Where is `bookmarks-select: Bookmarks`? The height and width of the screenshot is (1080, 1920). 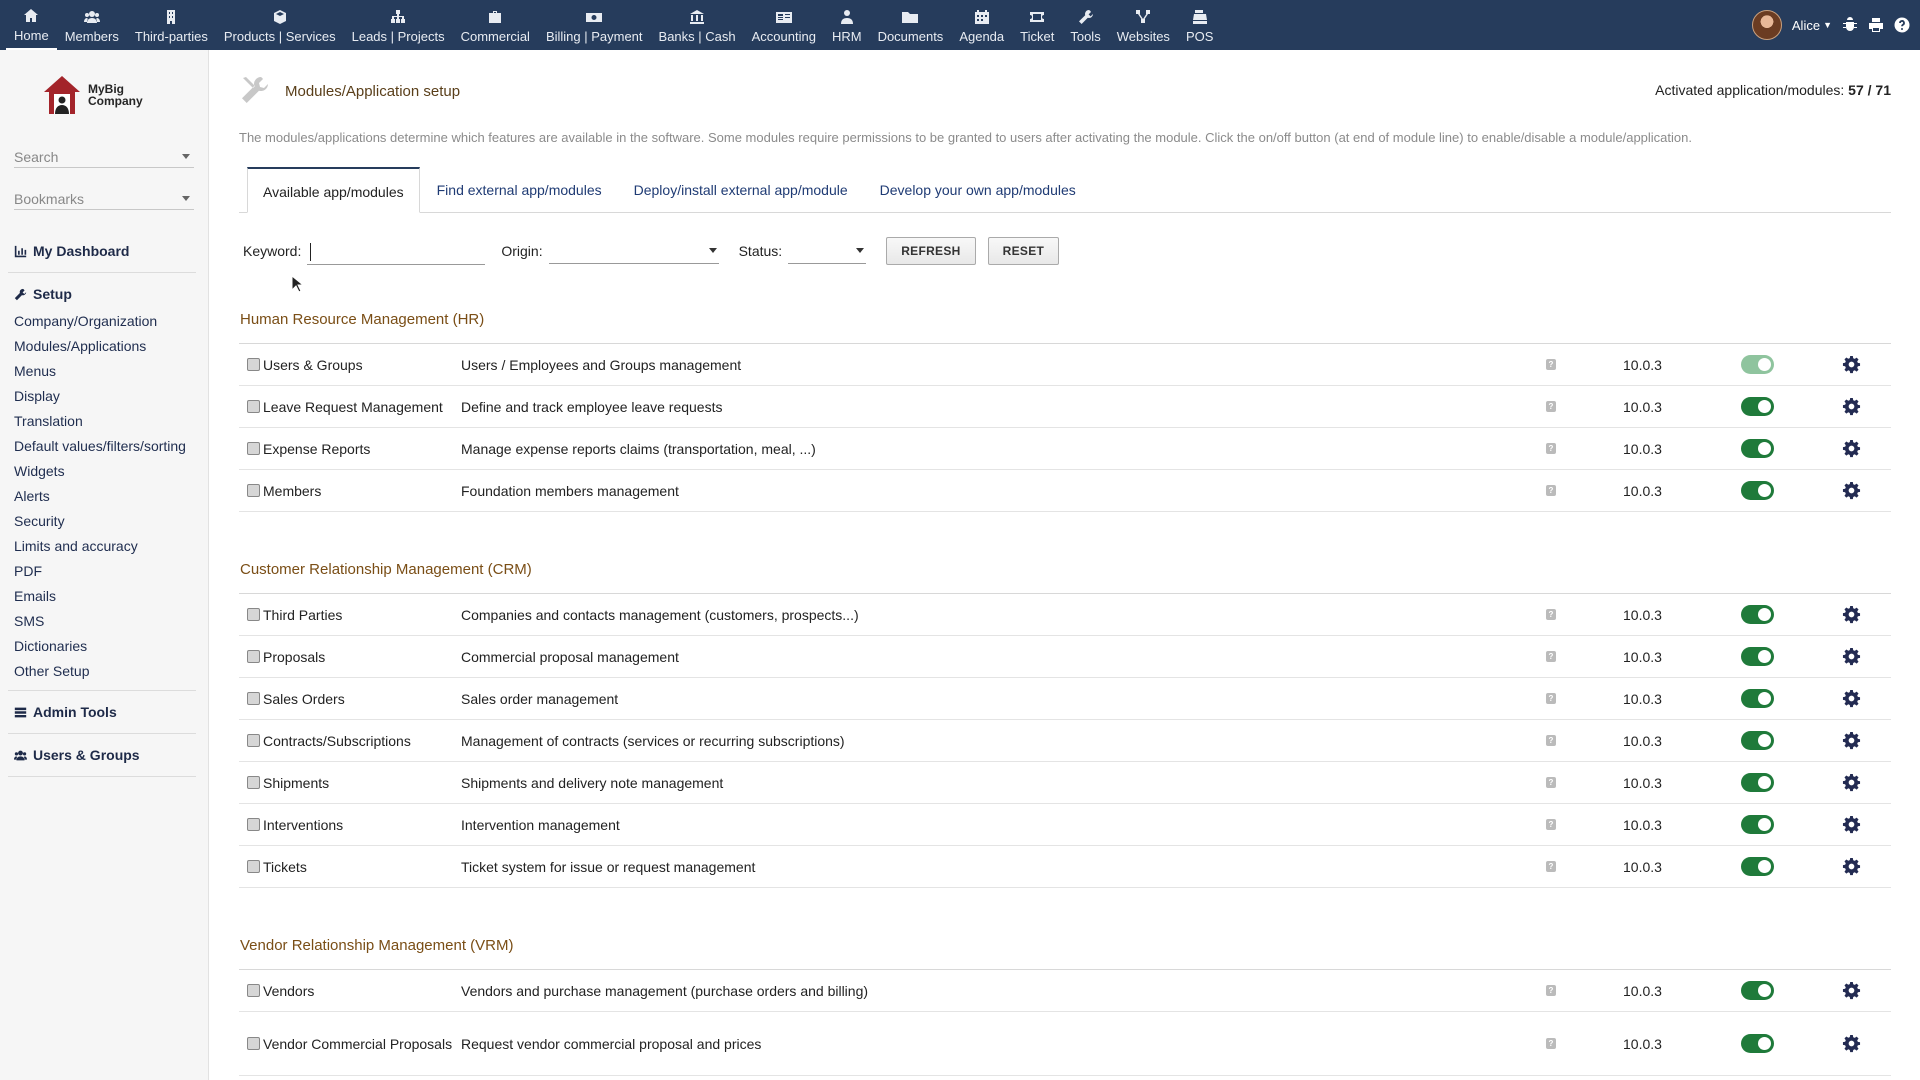
bookmarks-select: Bookmarks is located at coordinates (104, 199).